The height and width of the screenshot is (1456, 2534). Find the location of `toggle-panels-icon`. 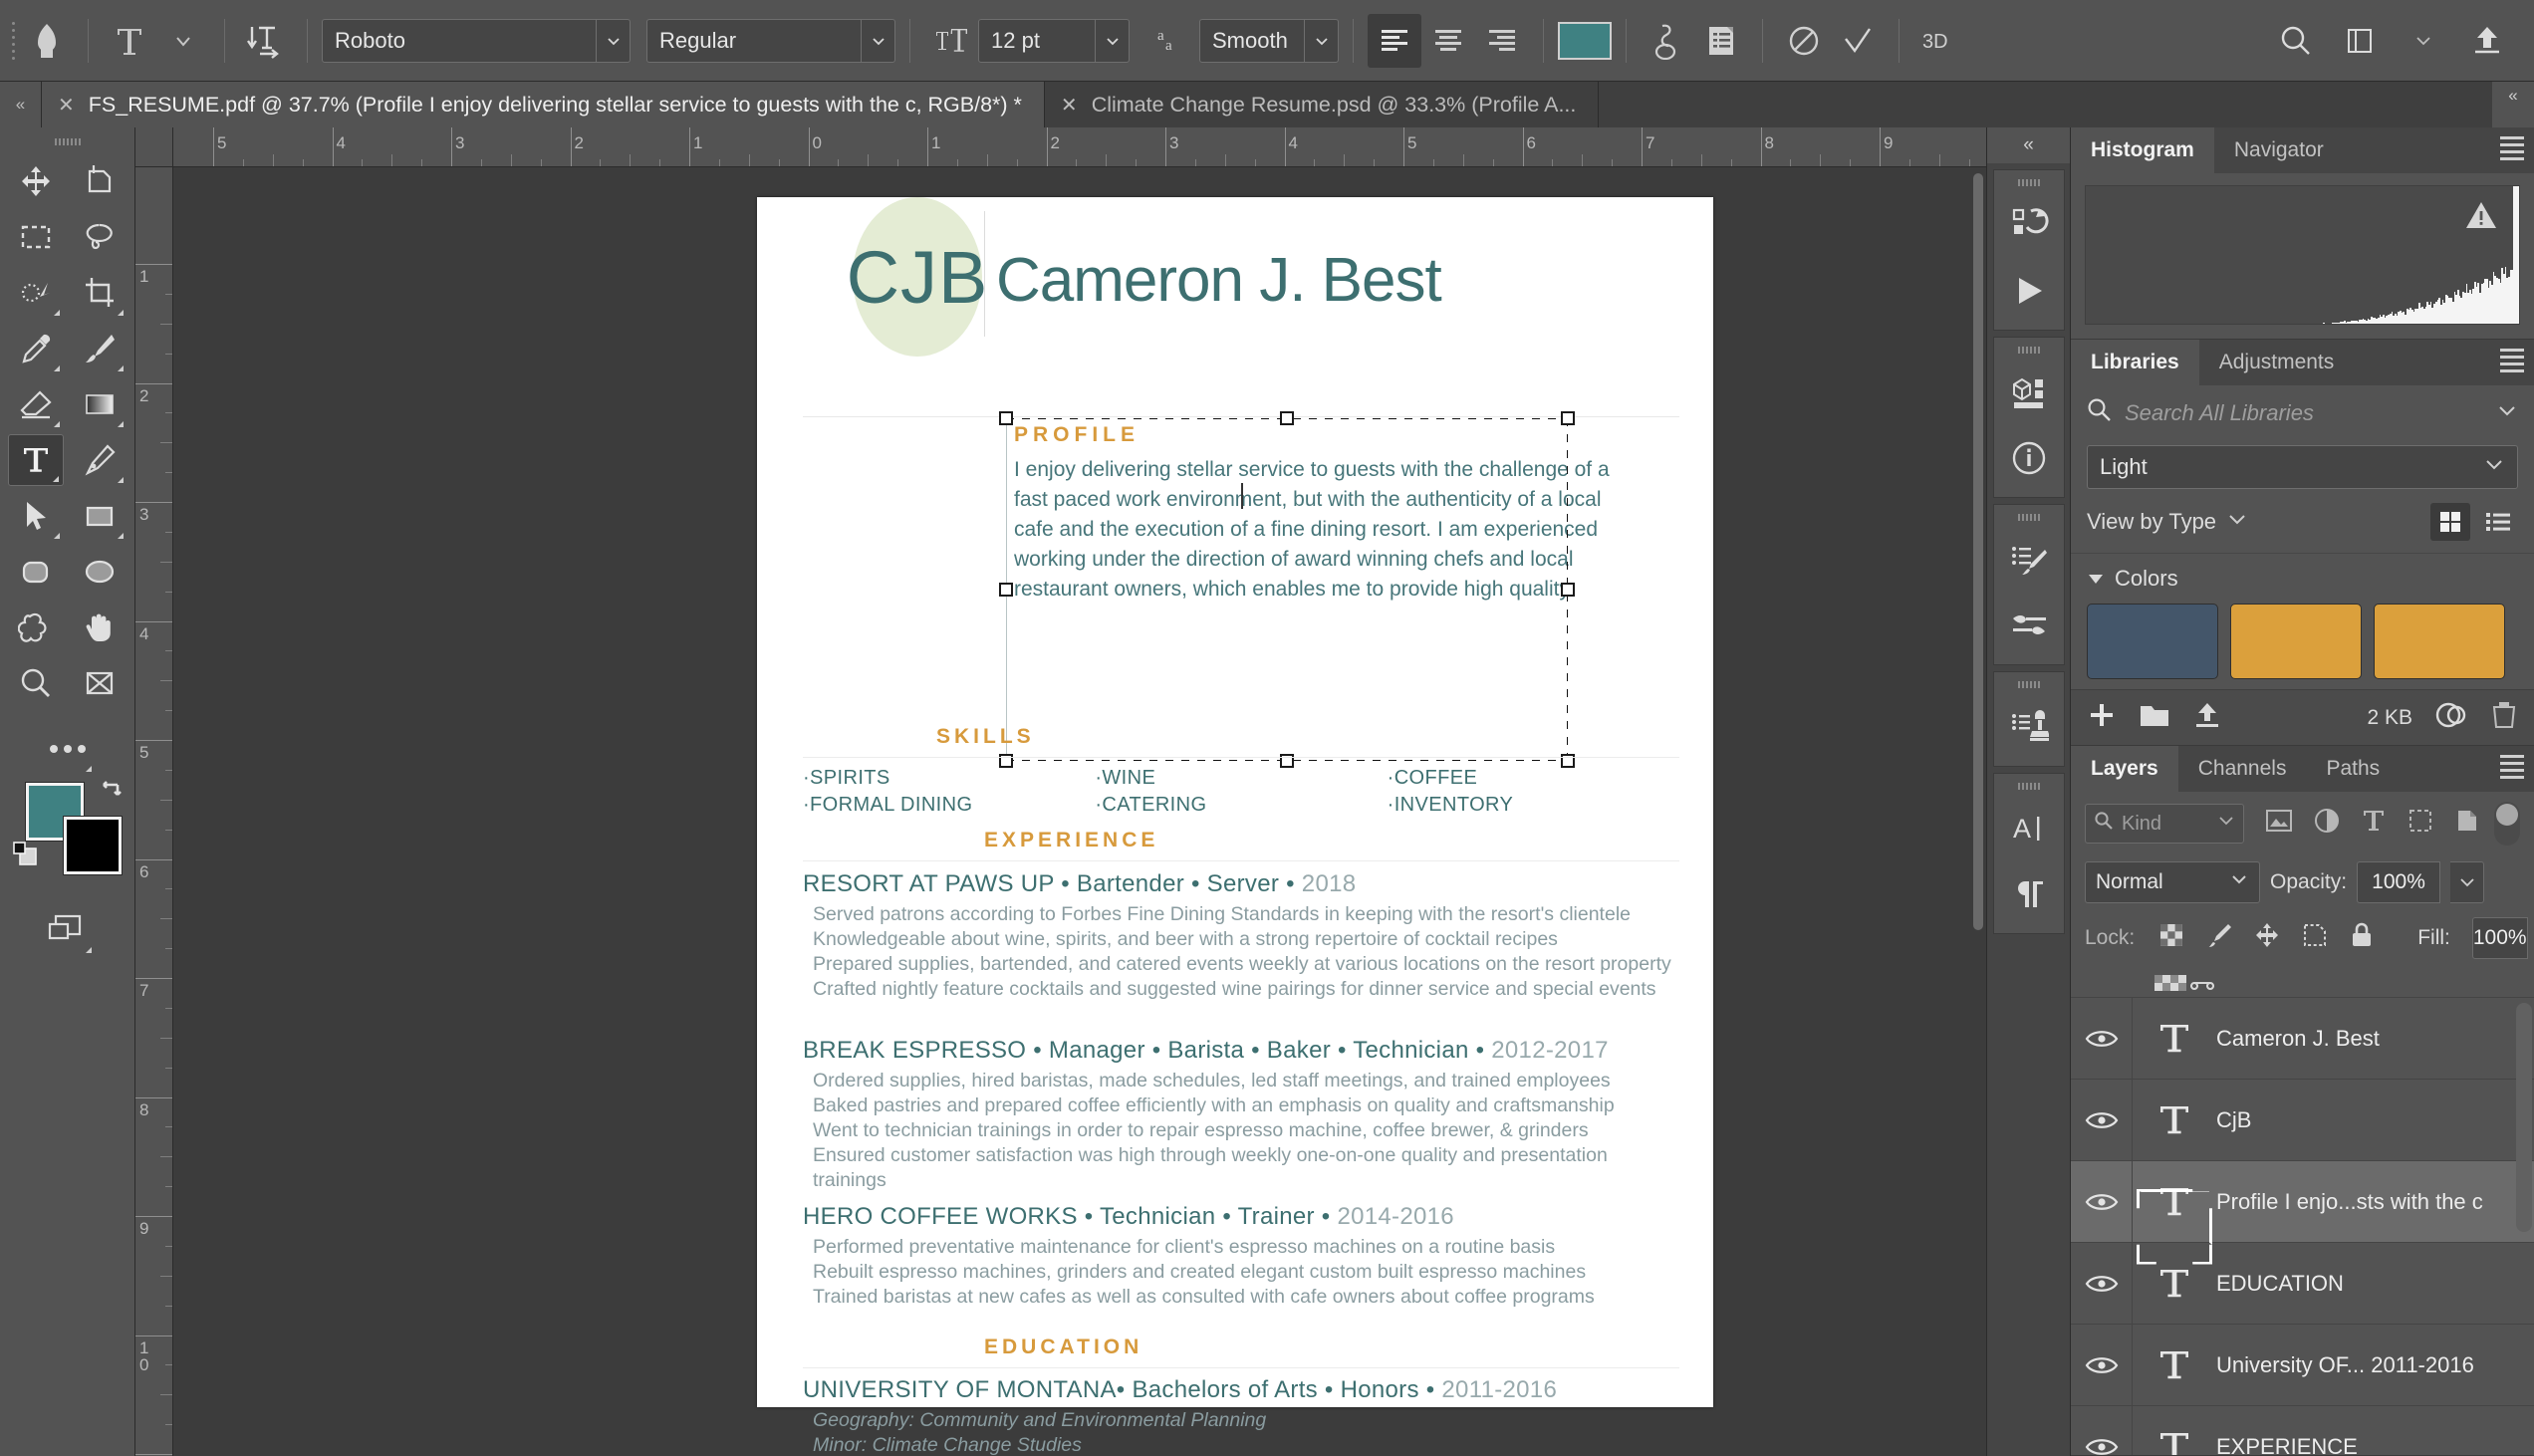

toggle-panels-icon is located at coordinates (1721, 41).